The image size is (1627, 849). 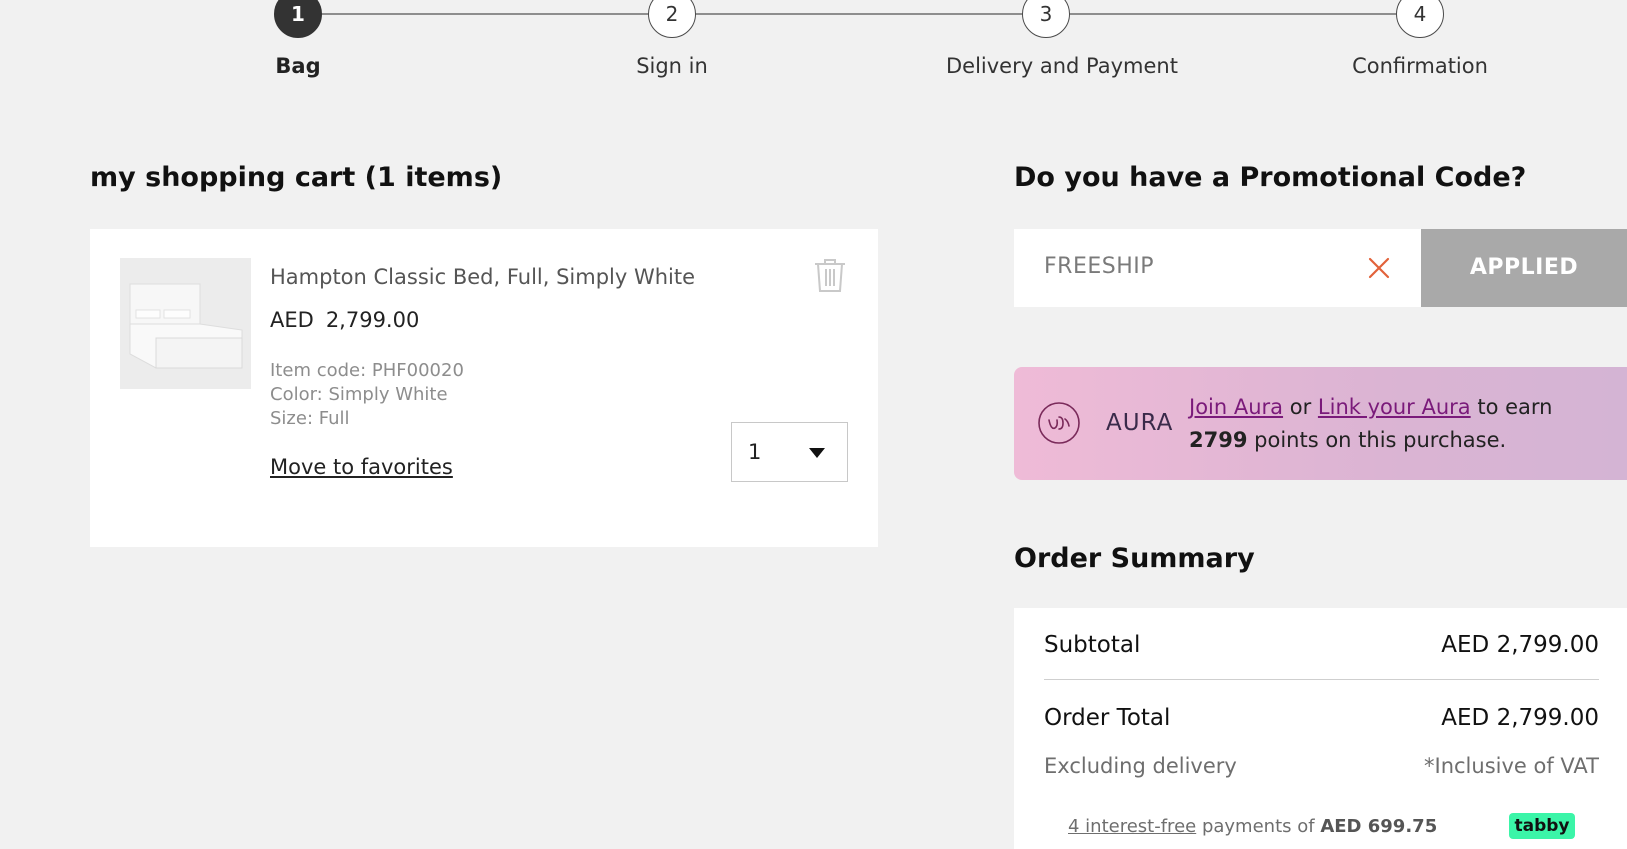 I want to click on aura-logo: AURA, so click(x=1111, y=423).